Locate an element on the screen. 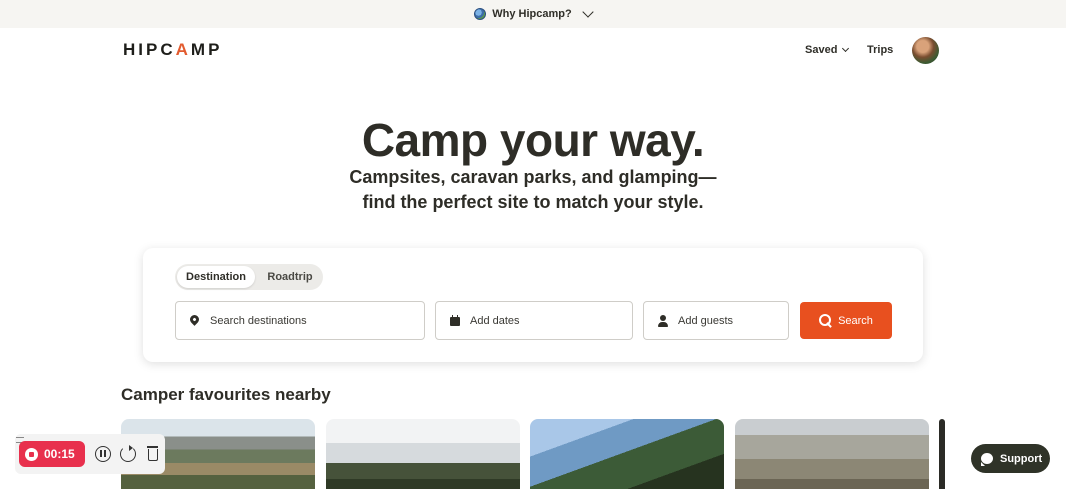 This screenshot has height=489, width=1066. search-button-label: Search is located at coordinates (855, 320).